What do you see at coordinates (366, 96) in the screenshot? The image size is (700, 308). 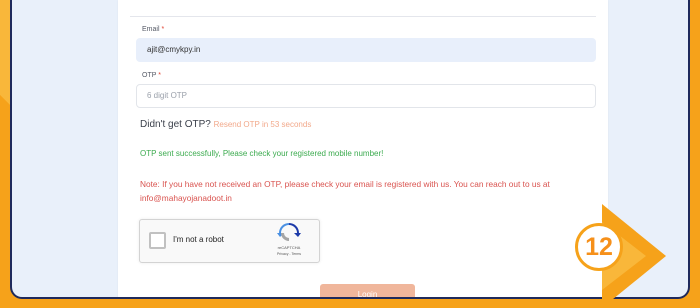 I see `otp-field: 6 digit OTP` at bounding box center [366, 96].